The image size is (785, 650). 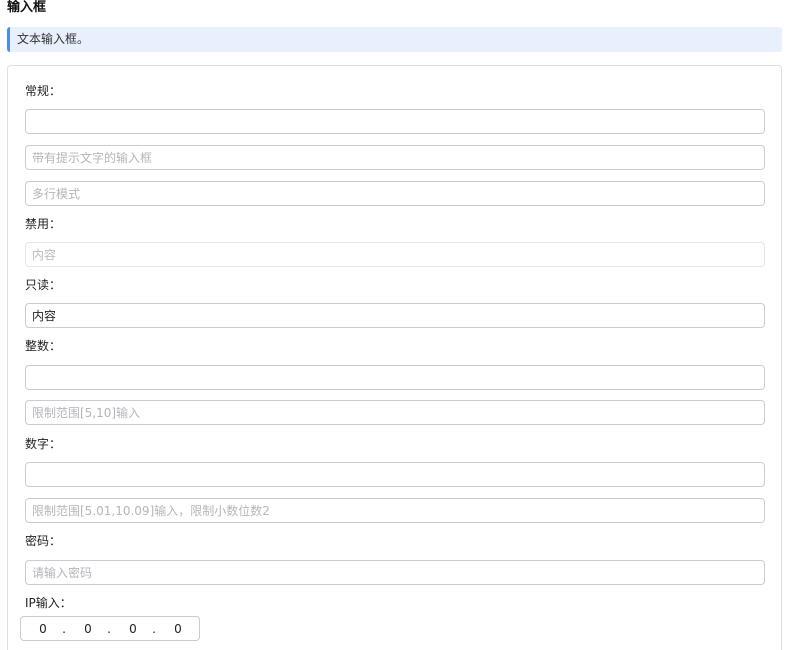 I want to click on normal-label: 常规：, so click(x=43, y=91).